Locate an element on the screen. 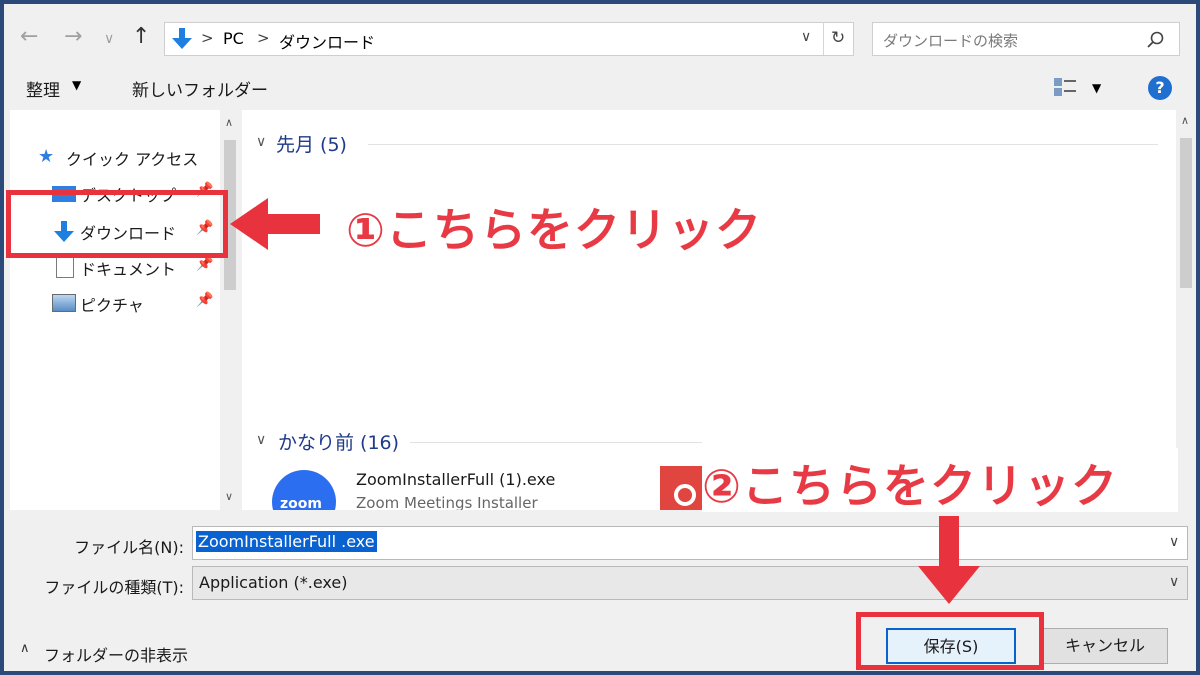  sidebar-item-quick-access: ★ クイック アクセス is located at coordinates (115, 157).